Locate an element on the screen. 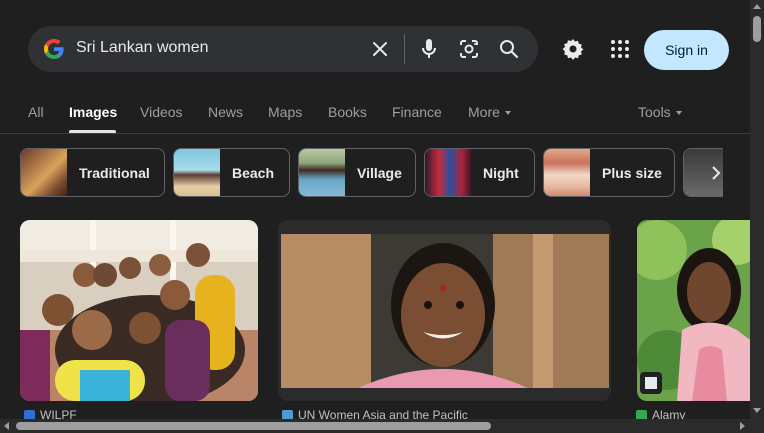 The width and height of the screenshot is (764, 433). microphone-icon is located at coordinates (429, 49).